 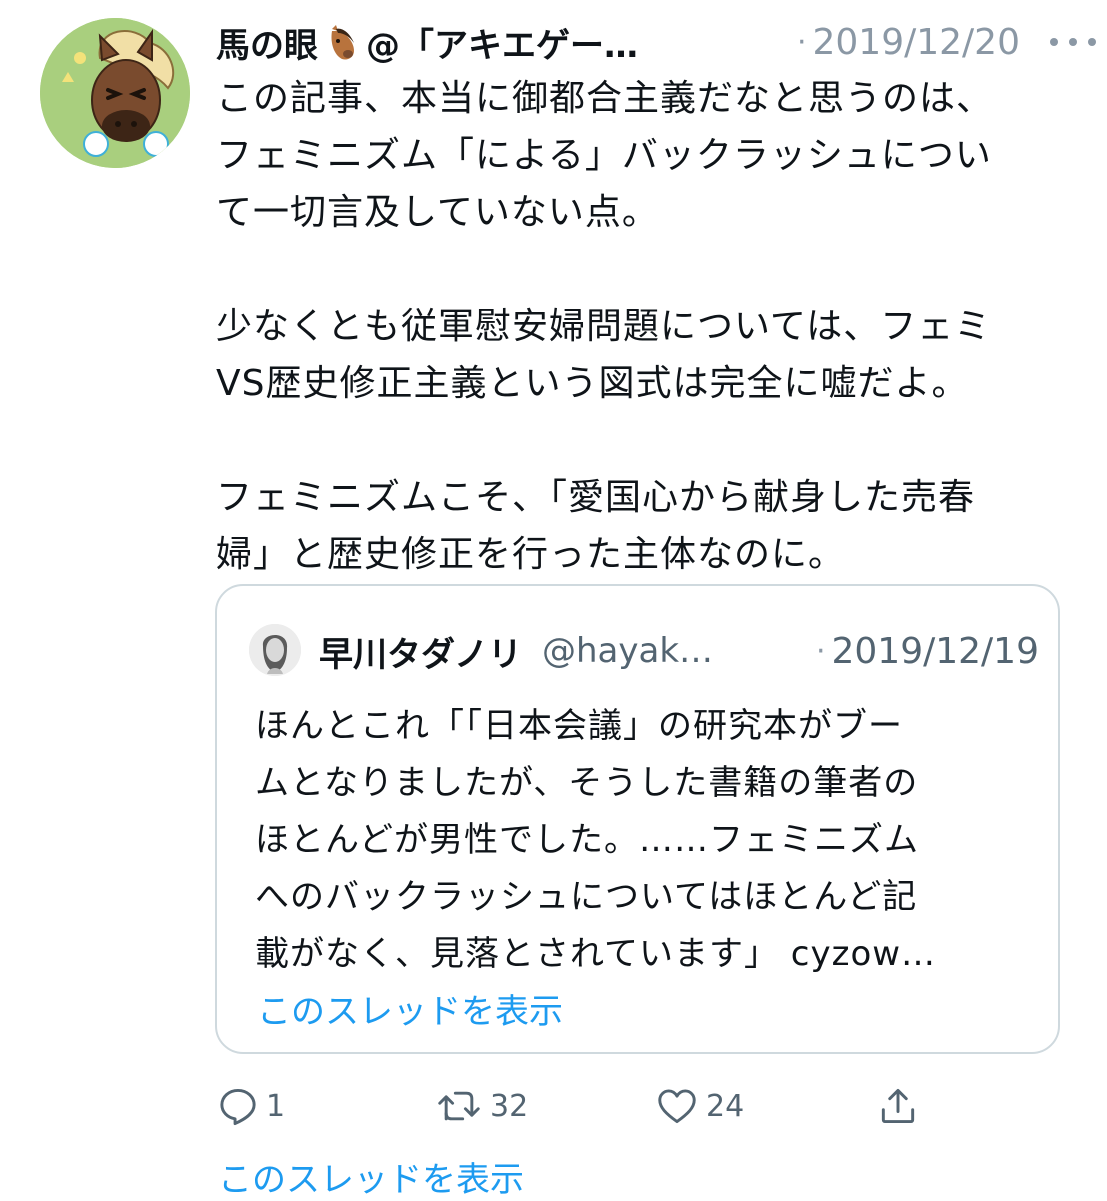 What do you see at coordinates (459, 1106) in the screenshot?
I see `retweet-icon` at bounding box center [459, 1106].